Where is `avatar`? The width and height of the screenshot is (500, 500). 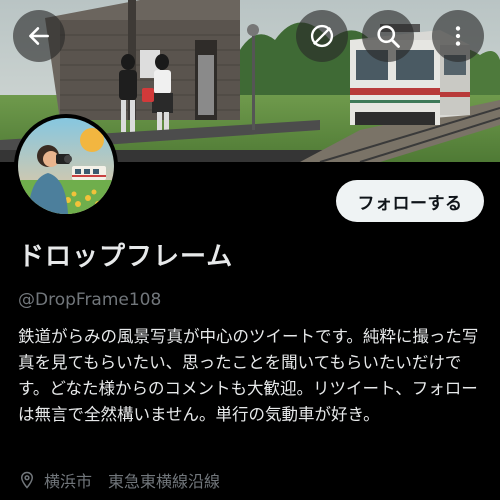
avatar is located at coordinates (66, 166).